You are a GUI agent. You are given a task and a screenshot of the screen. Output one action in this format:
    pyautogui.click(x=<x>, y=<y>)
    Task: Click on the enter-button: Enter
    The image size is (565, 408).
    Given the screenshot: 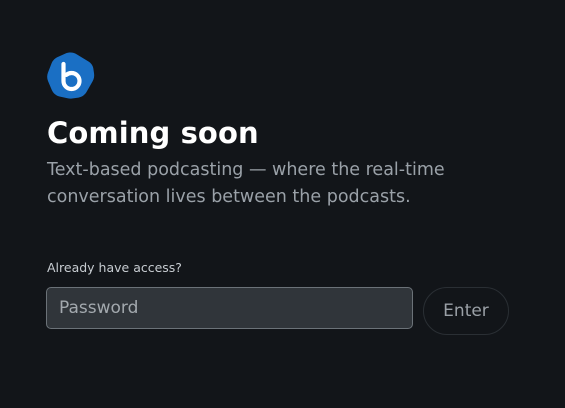 What is the action you would take?
    pyautogui.click(x=466, y=311)
    